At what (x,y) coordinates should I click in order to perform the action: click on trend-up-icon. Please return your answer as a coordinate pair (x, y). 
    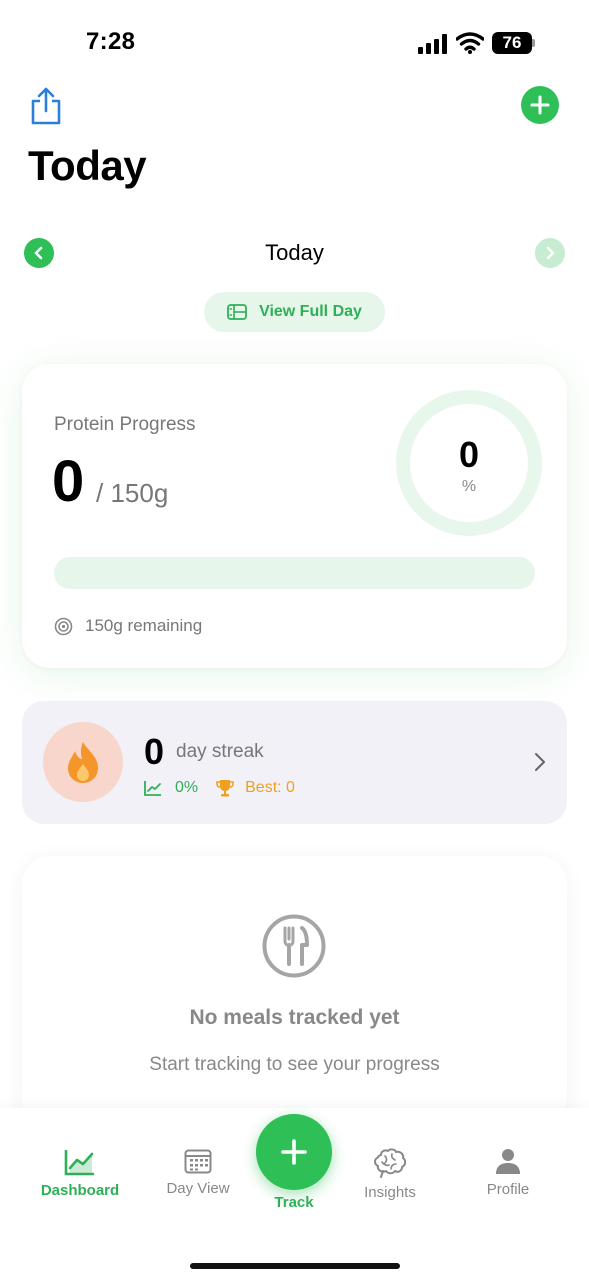
    Looking at the image, I should click on (152, 788).